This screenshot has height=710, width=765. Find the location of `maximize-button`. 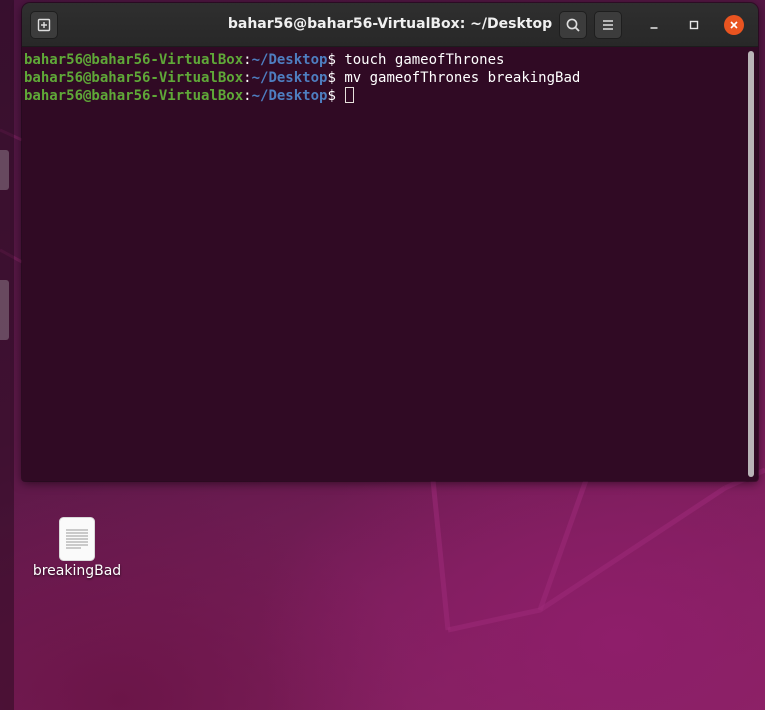

maximize-button is located at coordinates (694, 25).